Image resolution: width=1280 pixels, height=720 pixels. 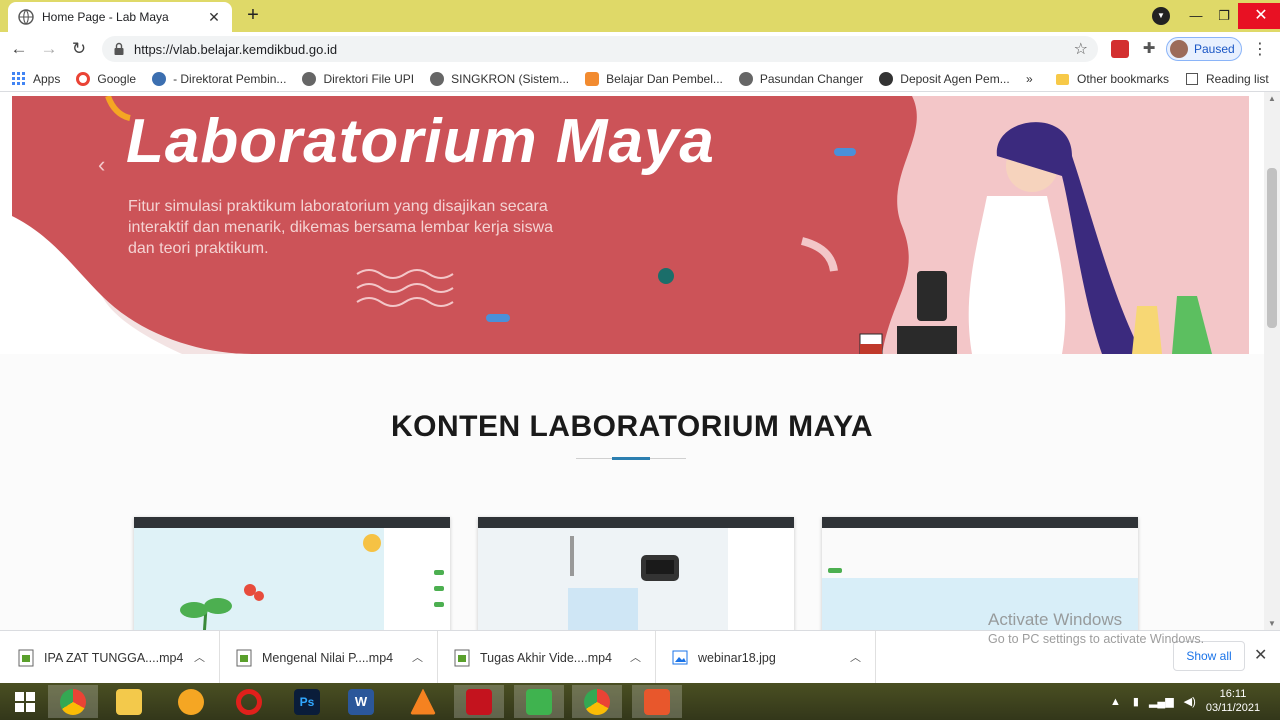 What do you see at coordinates (1260, 655) in the screenshot?
I see `close-downloads-icon: ✕` at bounding box center [1260, 655].